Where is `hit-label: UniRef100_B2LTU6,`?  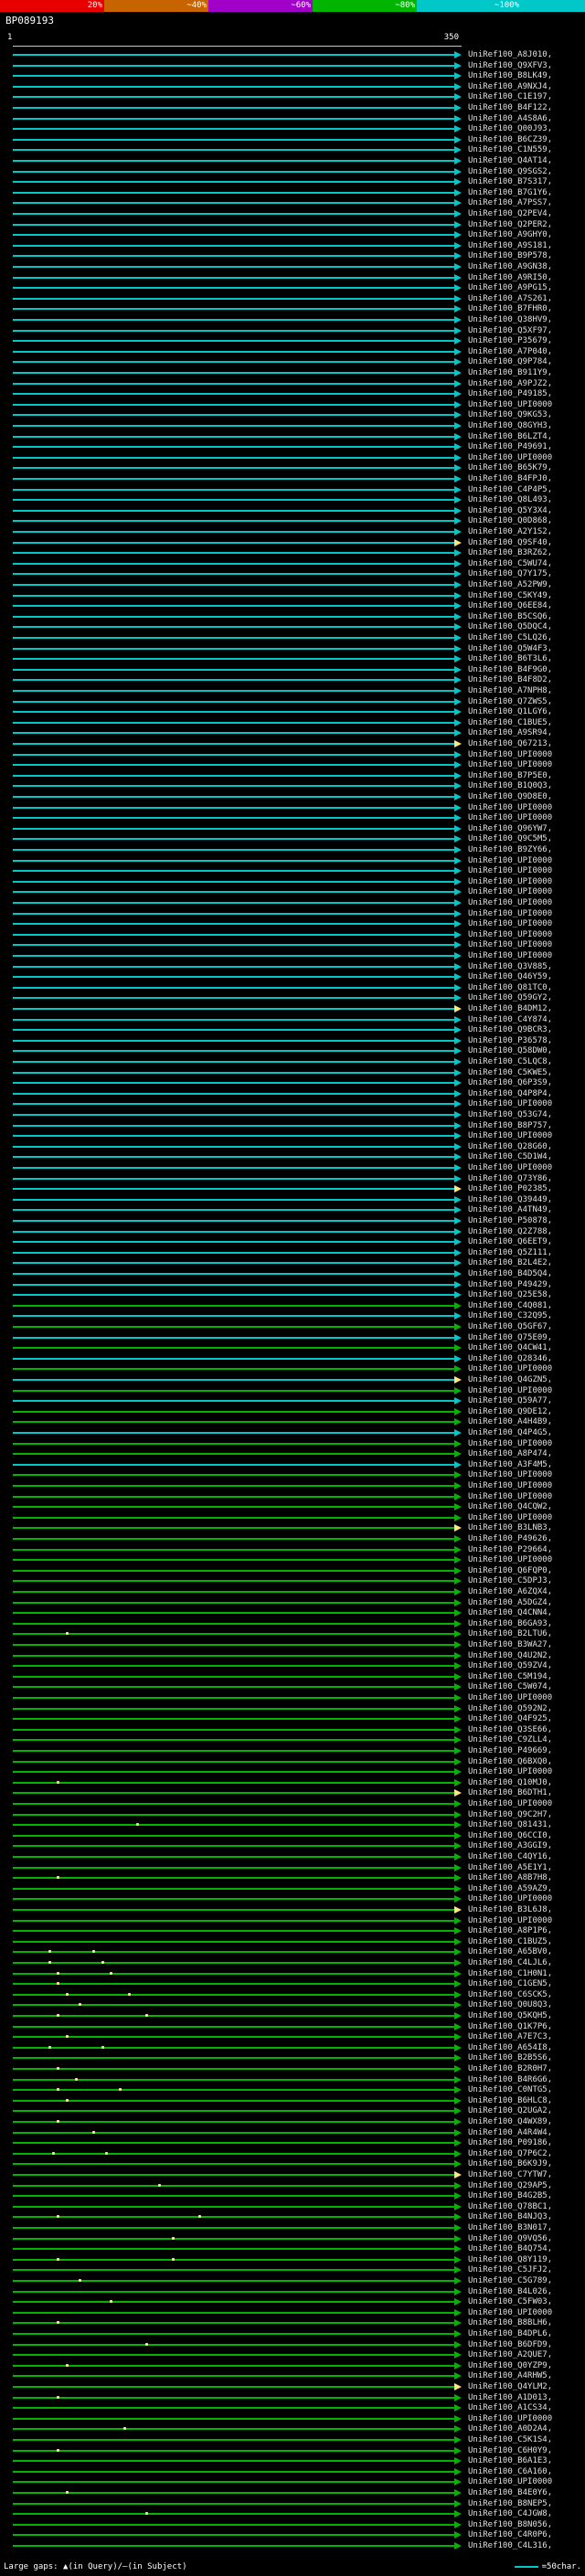 hit-label: UniRef100_B2LTU6, is located at coordinates (510, 1634).